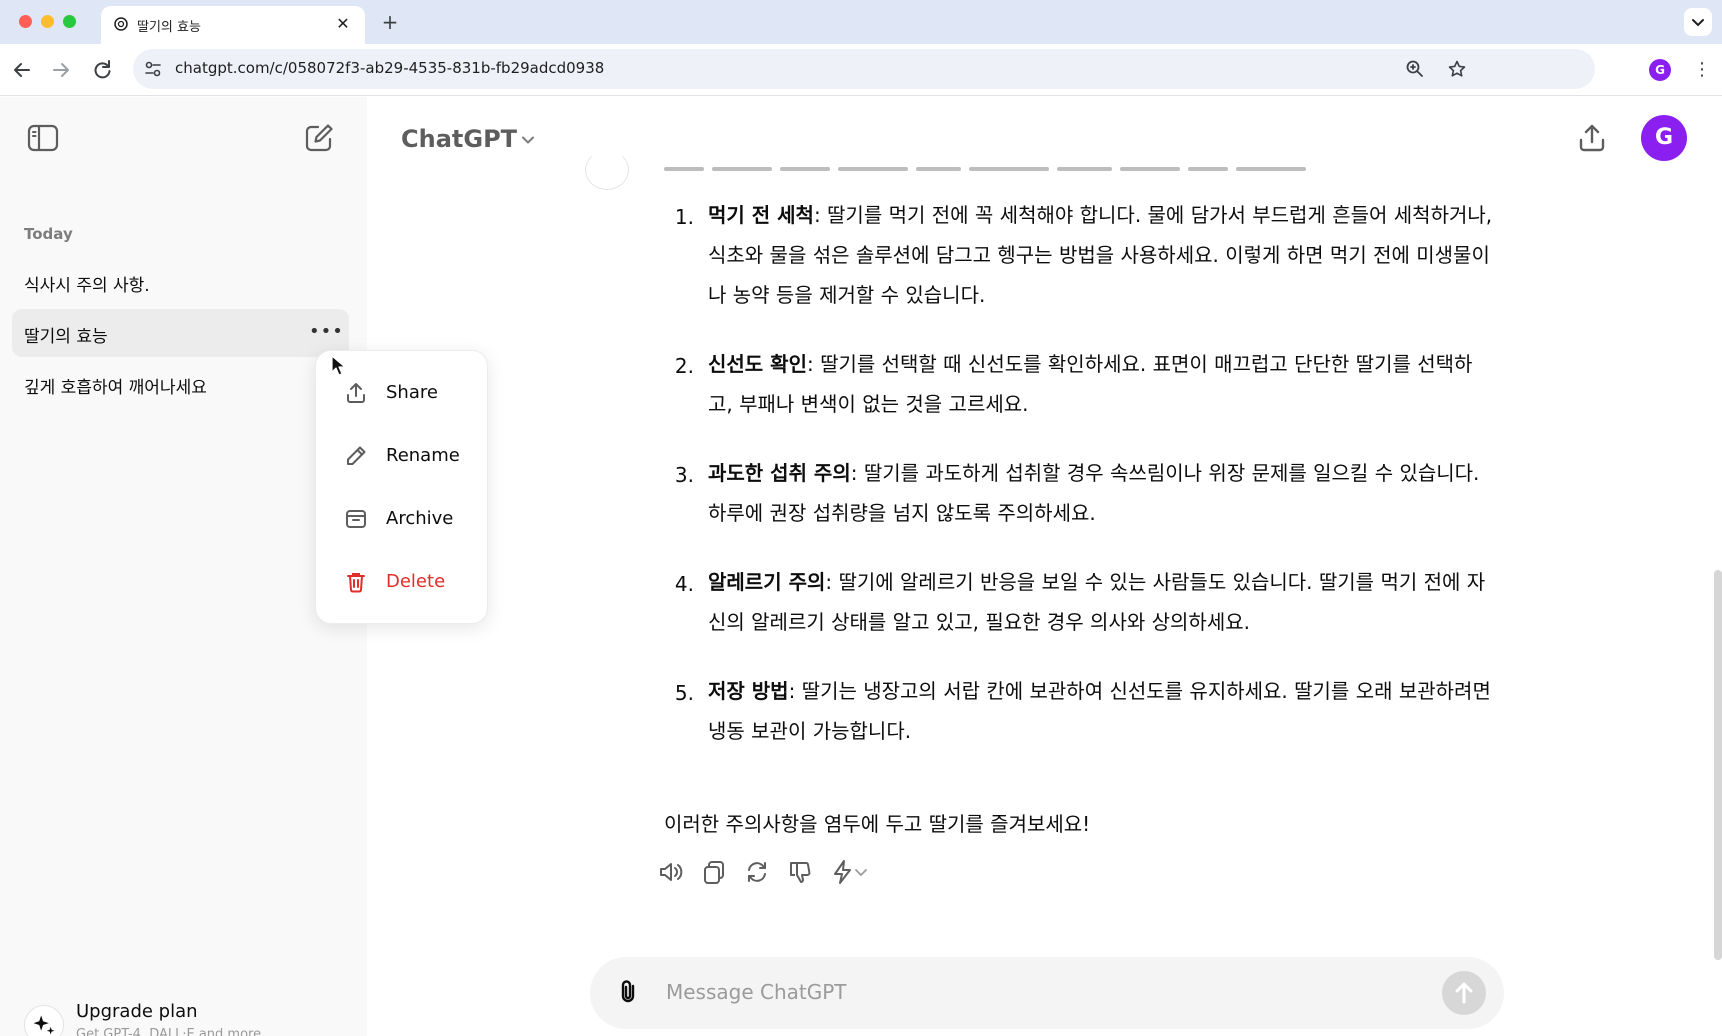 The width and height of the screenshot is (1722, 1036). What do you see at coordinates (69, 21) in the screenshot?
I see `window-maximize-button` at bounding box center [69, 21].